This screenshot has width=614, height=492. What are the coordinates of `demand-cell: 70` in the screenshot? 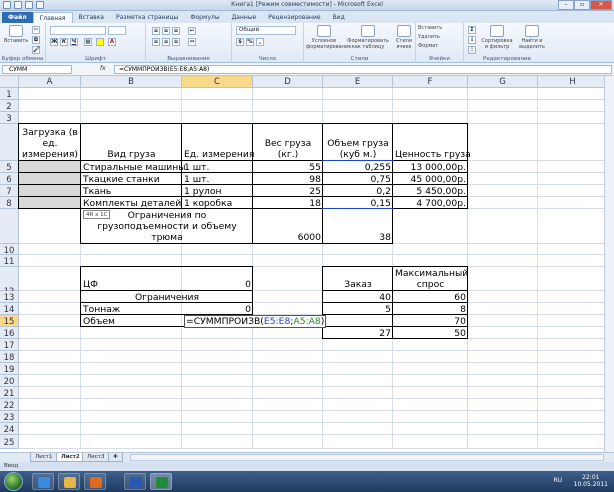 It's located at (430, 321).